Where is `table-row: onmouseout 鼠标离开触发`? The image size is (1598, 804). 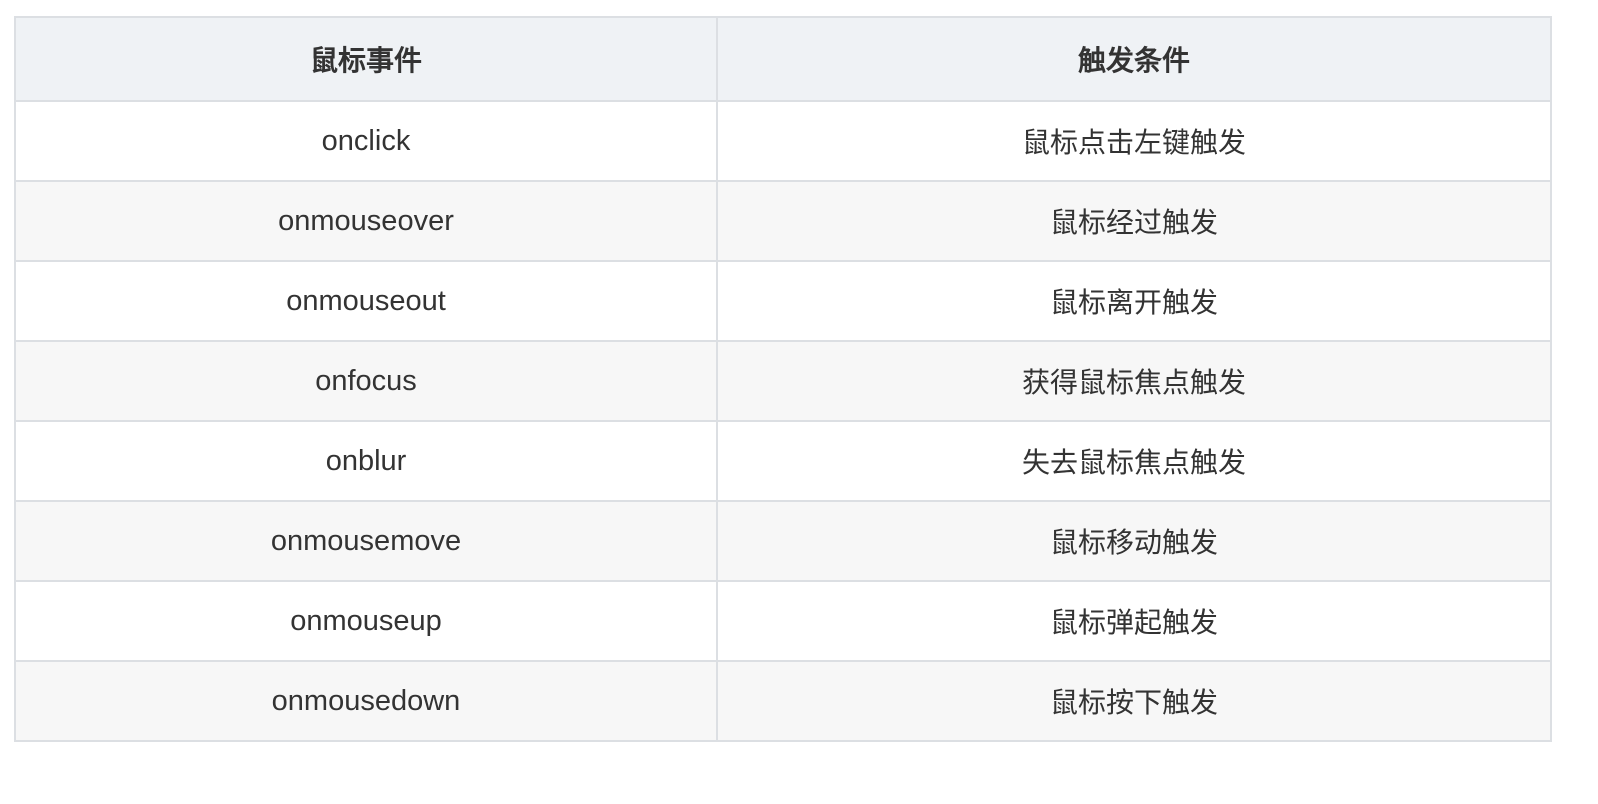
table-row: onmouseout 鼠标离开触发 is located at coordinates (783, 301).